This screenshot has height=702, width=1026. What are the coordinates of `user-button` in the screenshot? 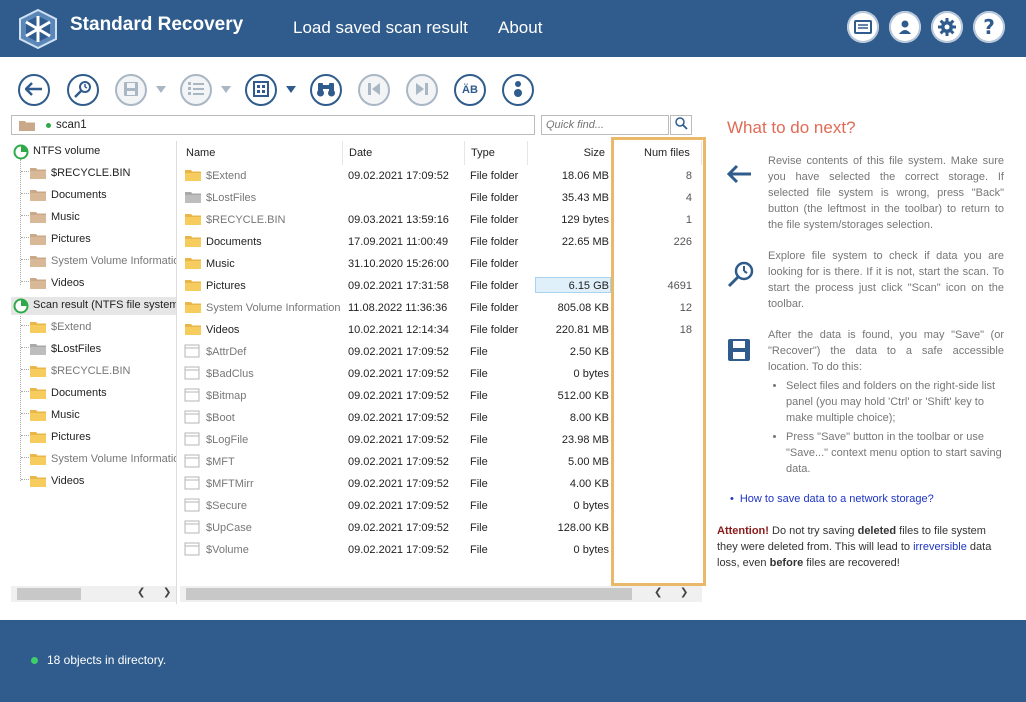 It's located at (905, 27).